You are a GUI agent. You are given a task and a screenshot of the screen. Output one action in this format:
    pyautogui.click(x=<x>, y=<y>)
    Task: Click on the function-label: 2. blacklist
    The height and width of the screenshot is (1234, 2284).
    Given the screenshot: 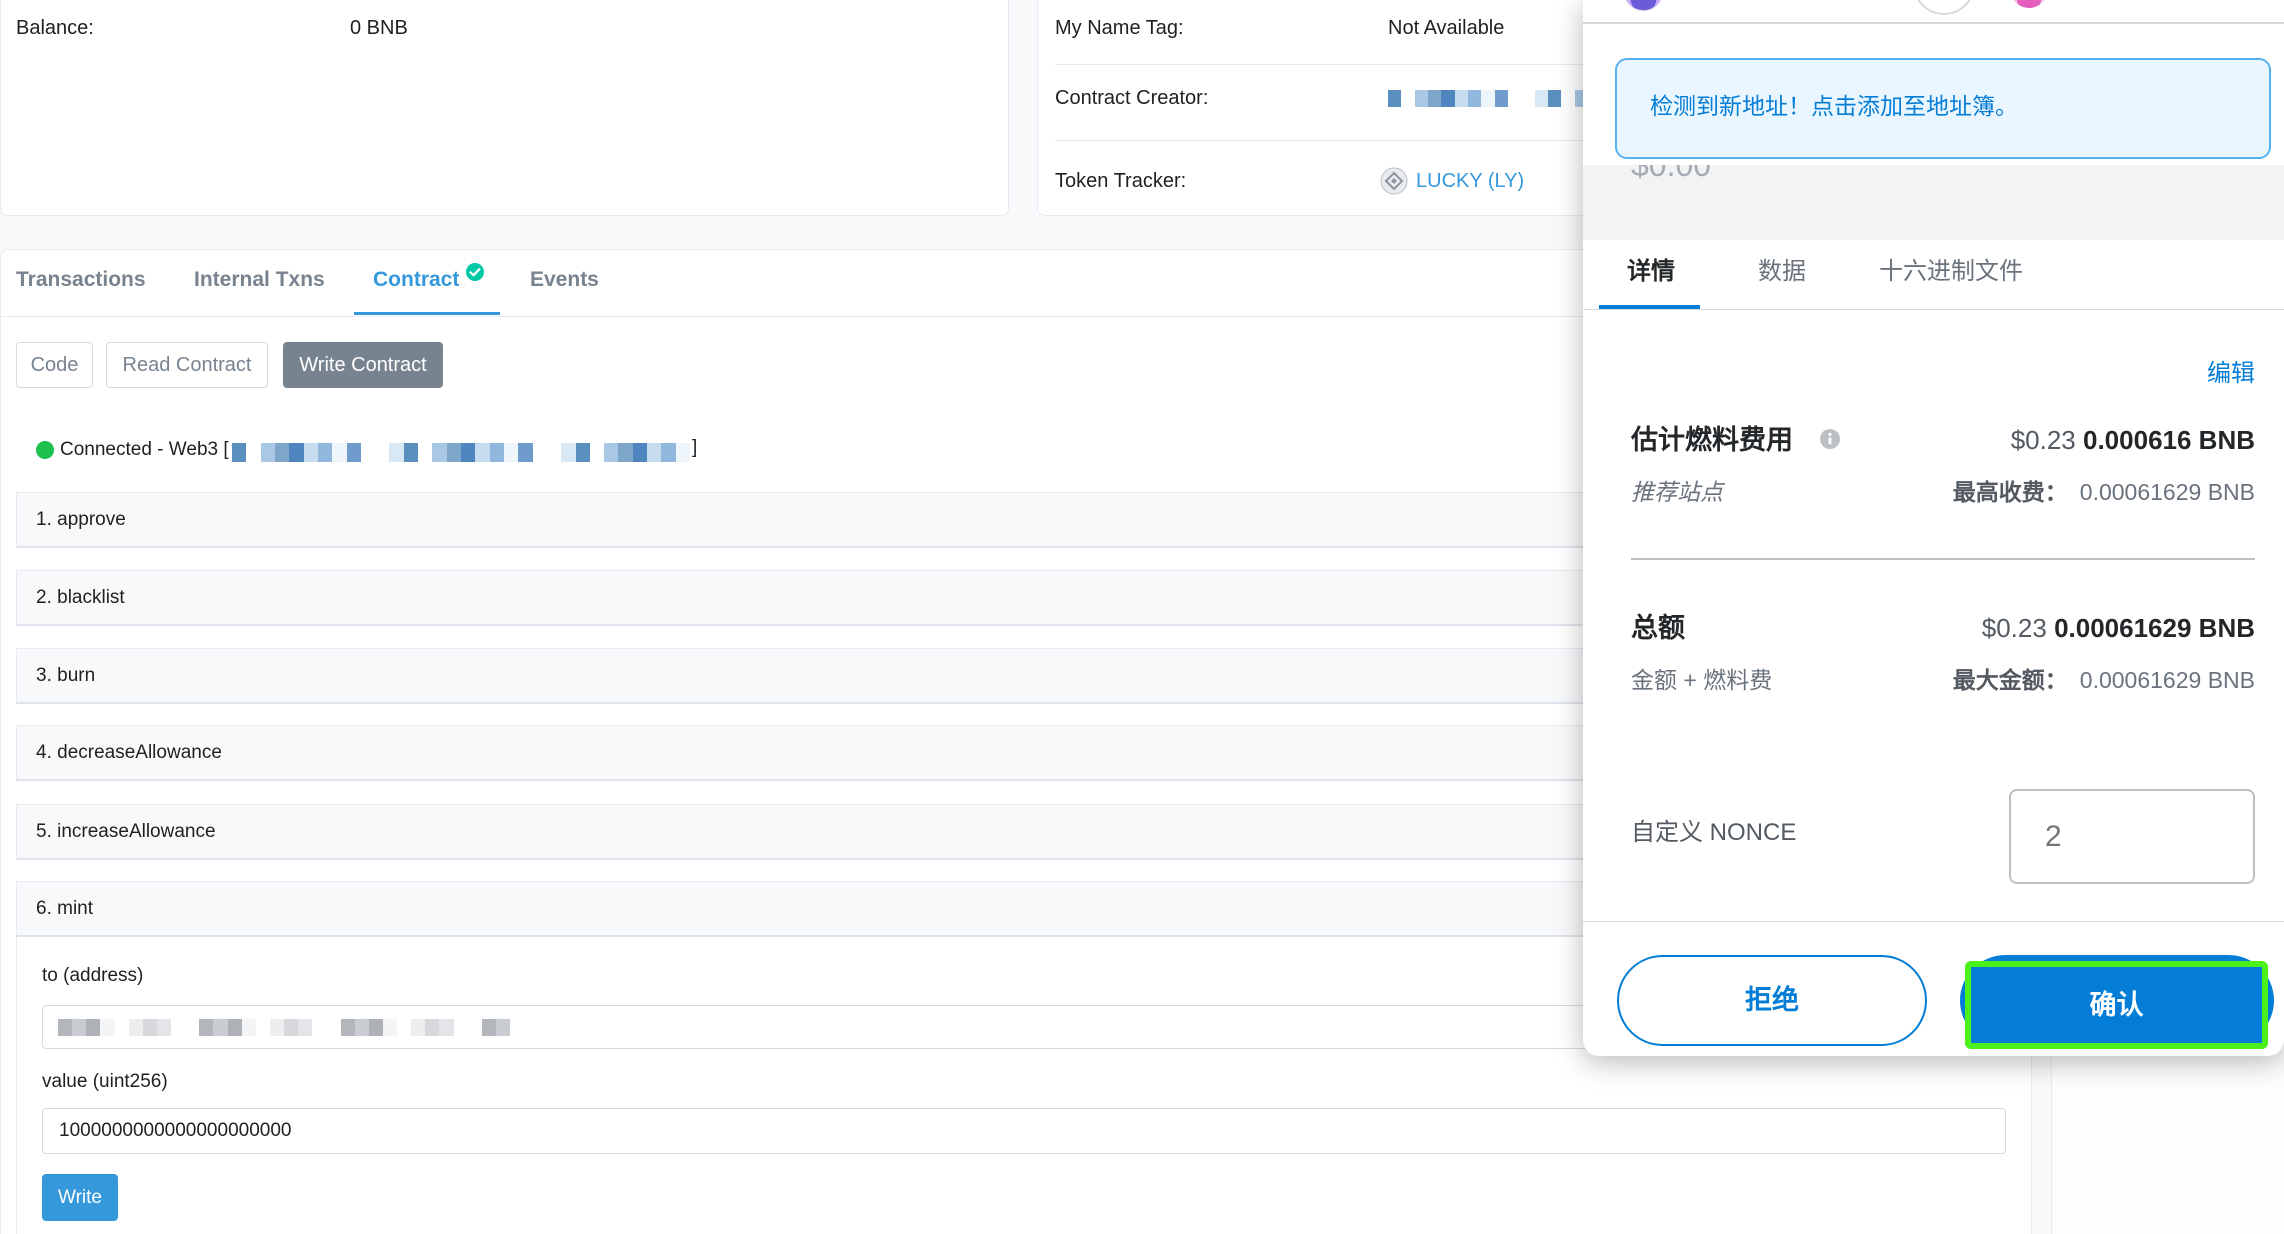 What is the action you would take?
    pyautogui.click(x=80, y=597)
    